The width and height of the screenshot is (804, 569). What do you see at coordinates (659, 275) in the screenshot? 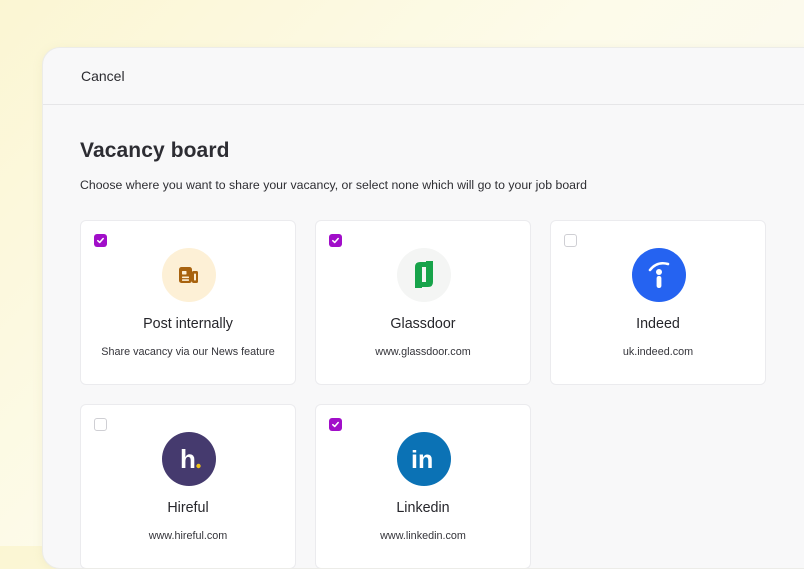
I see `indeed-logo` at bounding box center [659, 275].